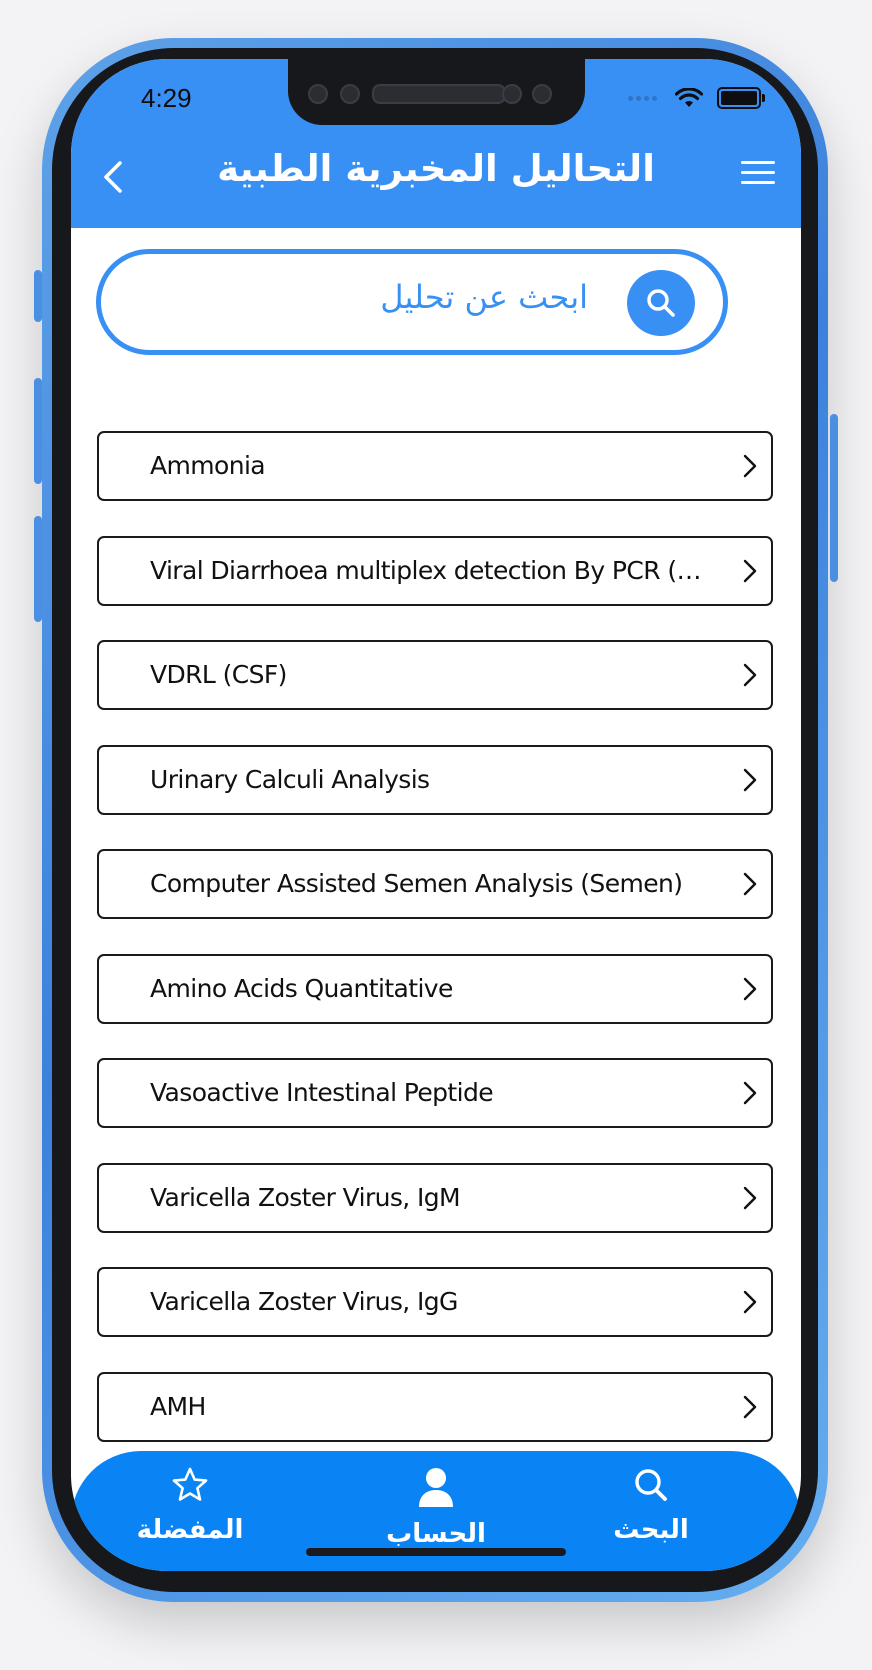 The image size is (872, 1670). I want to click on list-item: Amino Acids Quantitative, so click(435, 989).